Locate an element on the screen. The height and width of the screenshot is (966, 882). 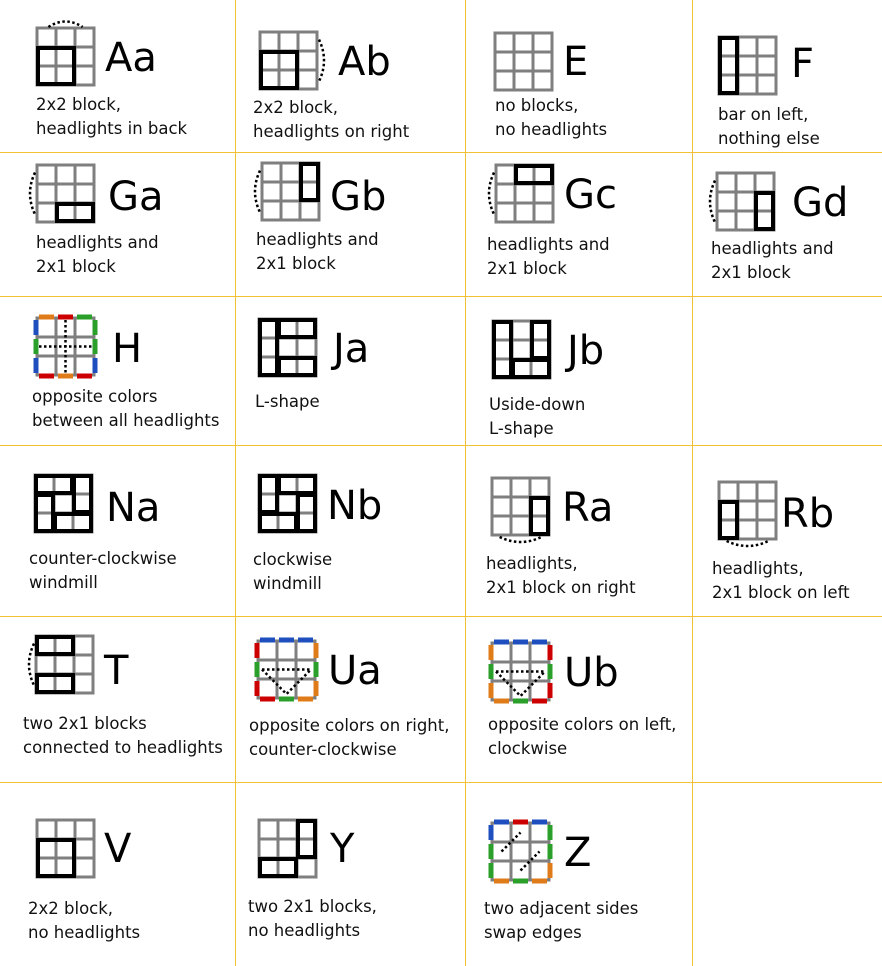
case-code: Gc is located at coordinates (590, 195).